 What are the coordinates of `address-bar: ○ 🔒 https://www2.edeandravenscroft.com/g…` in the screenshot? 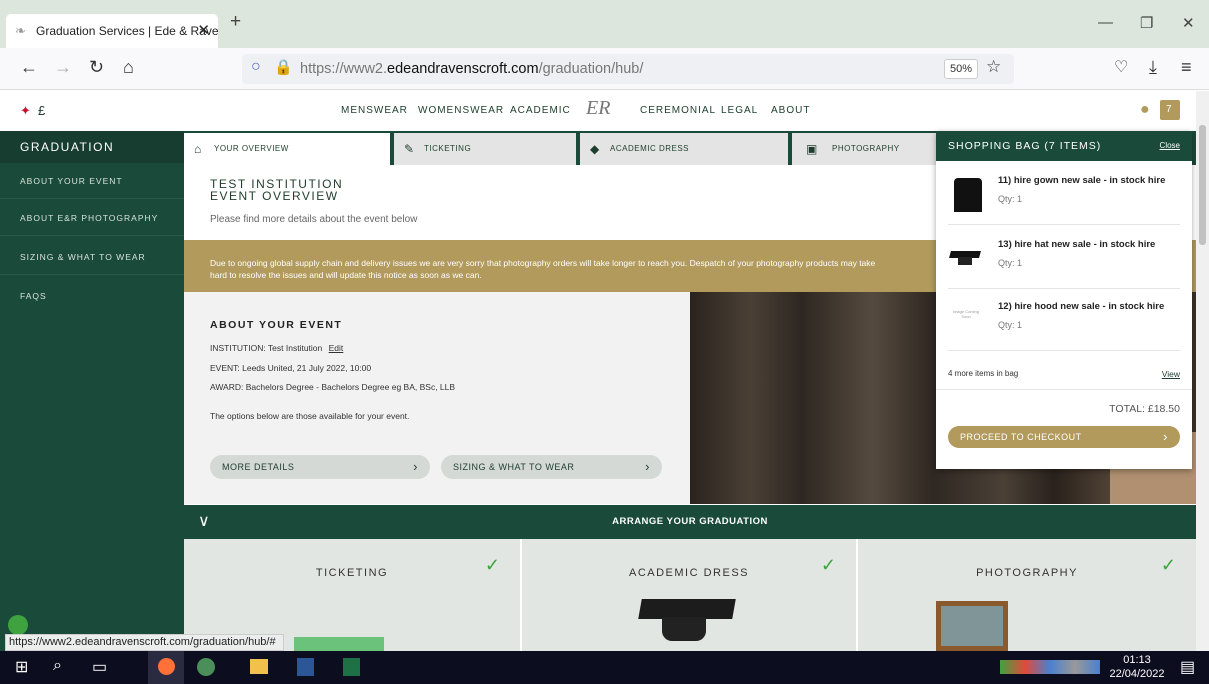 It's located at (628, 69).